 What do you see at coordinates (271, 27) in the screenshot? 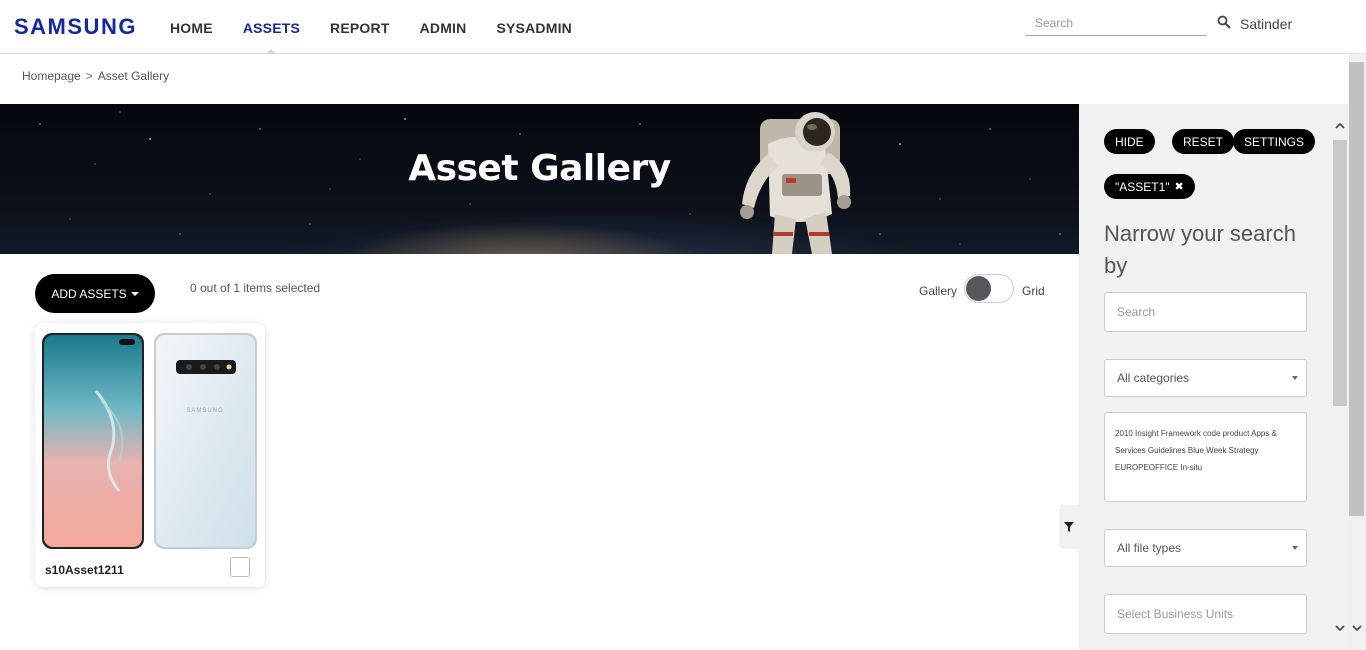
I see `nav-assets: ASSETS` at bounding box center [271, 27].